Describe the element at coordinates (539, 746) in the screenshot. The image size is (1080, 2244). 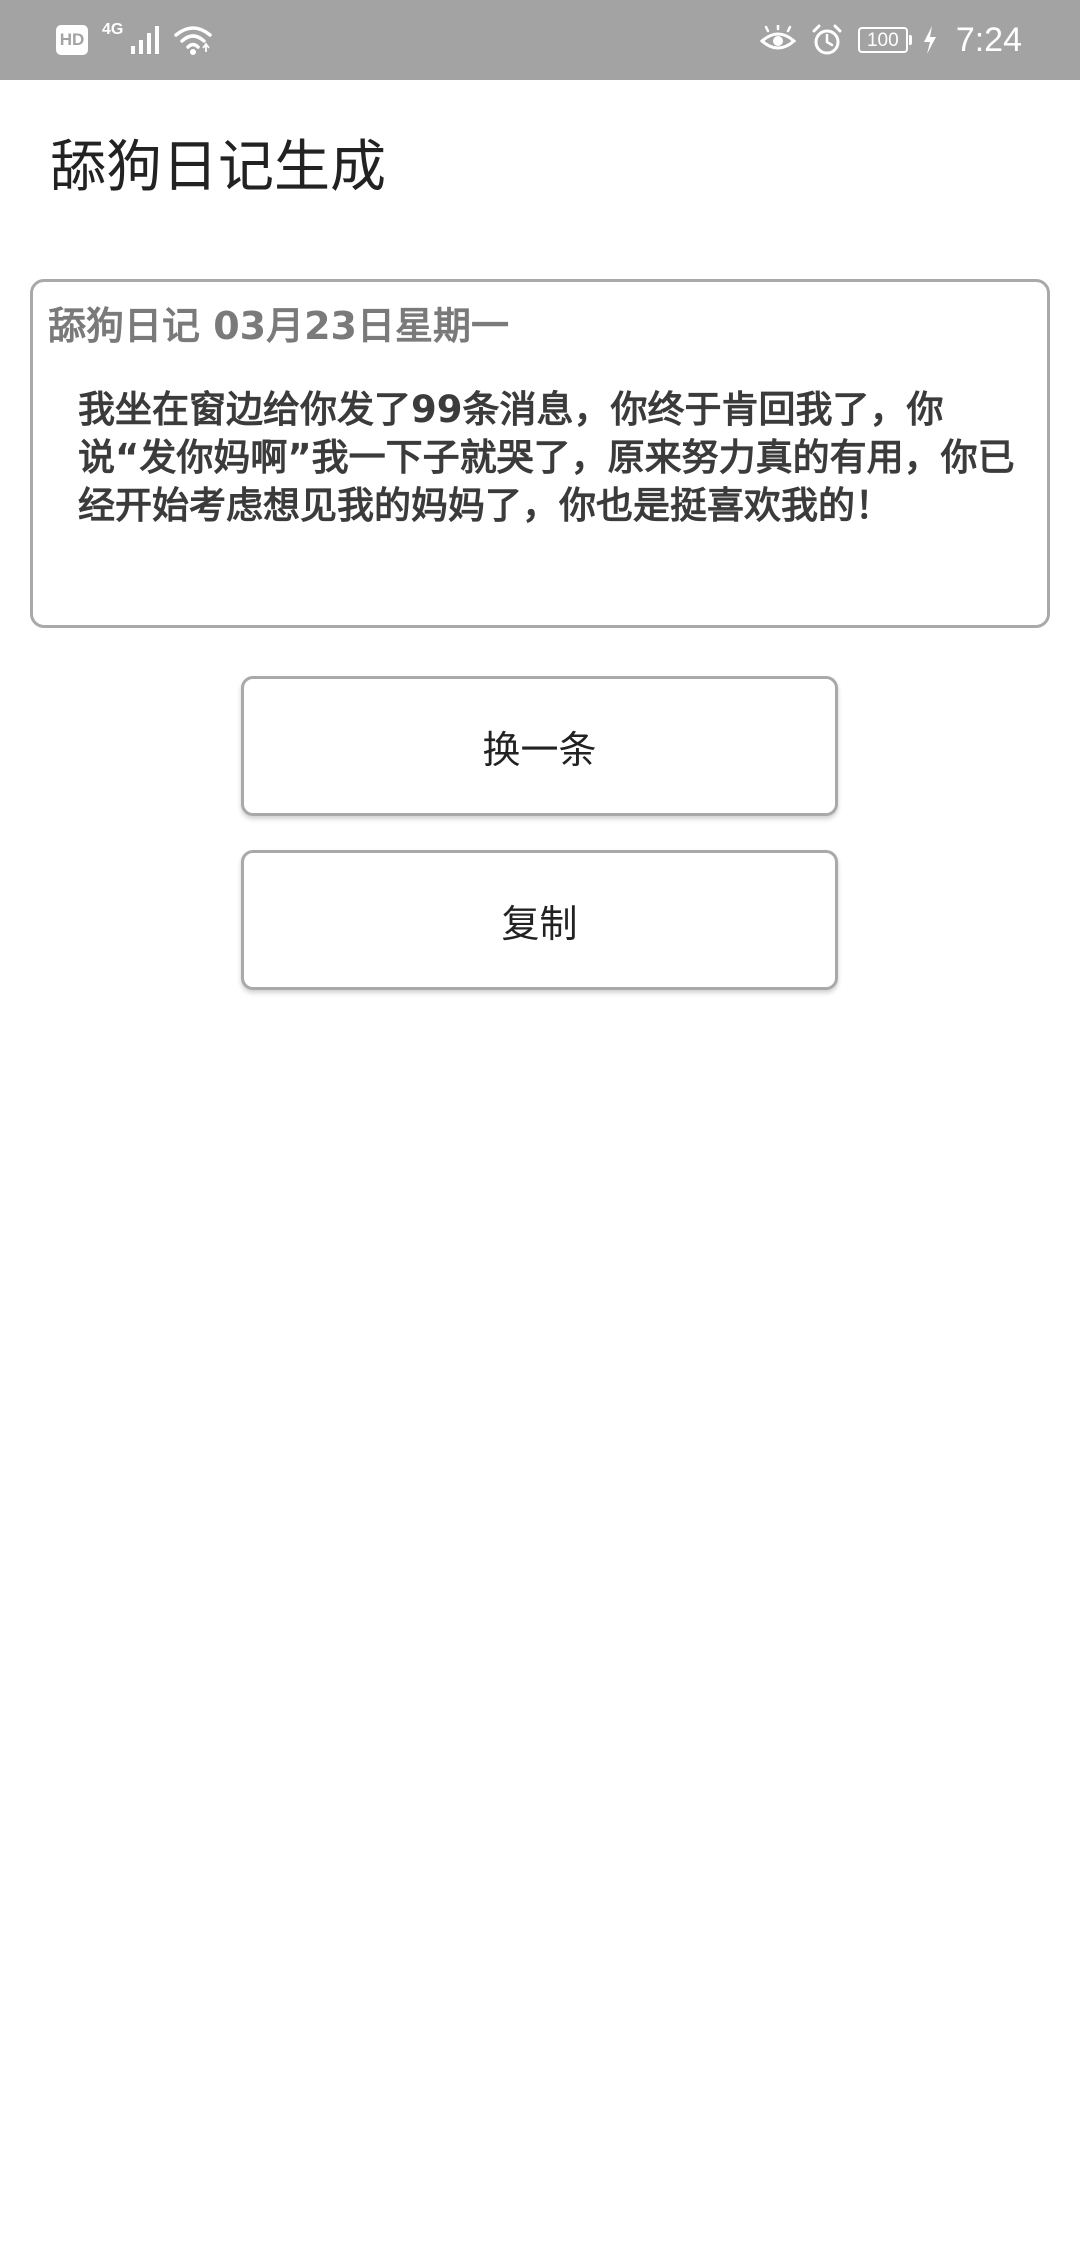
I see `next-diary-button: 换一条` at that location.